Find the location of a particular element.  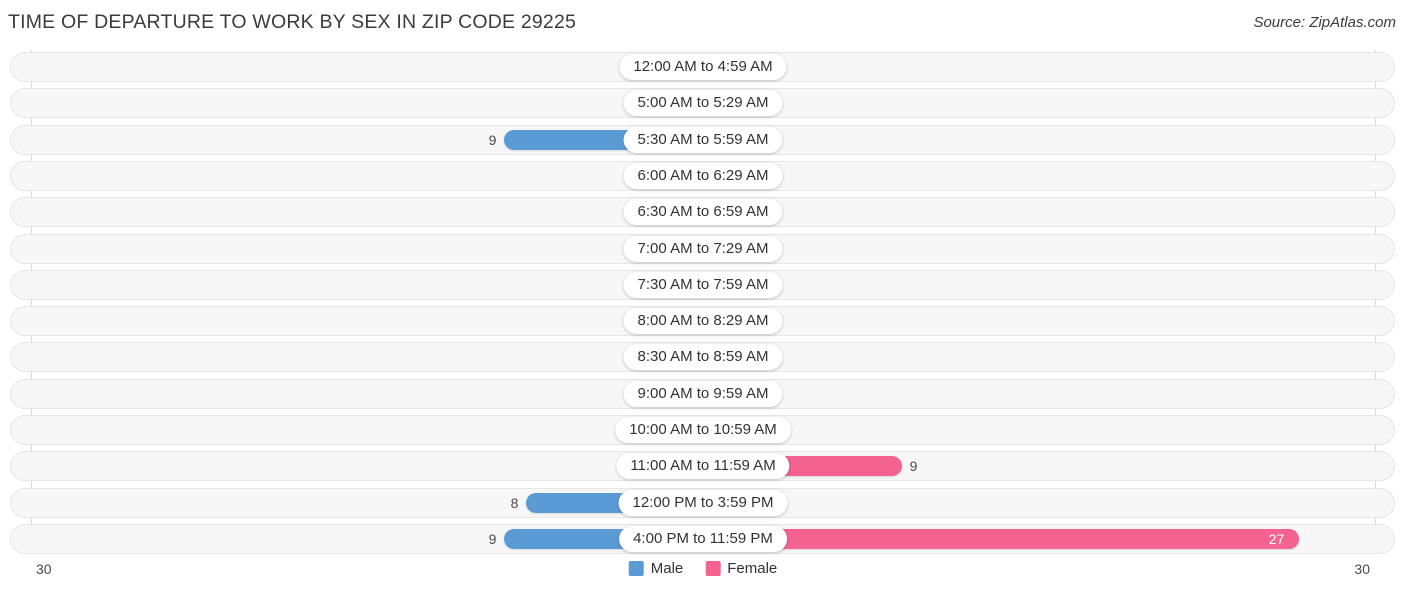

category-label: 4:00 PM to 11:59 PM is located at coordinates (703, 538).